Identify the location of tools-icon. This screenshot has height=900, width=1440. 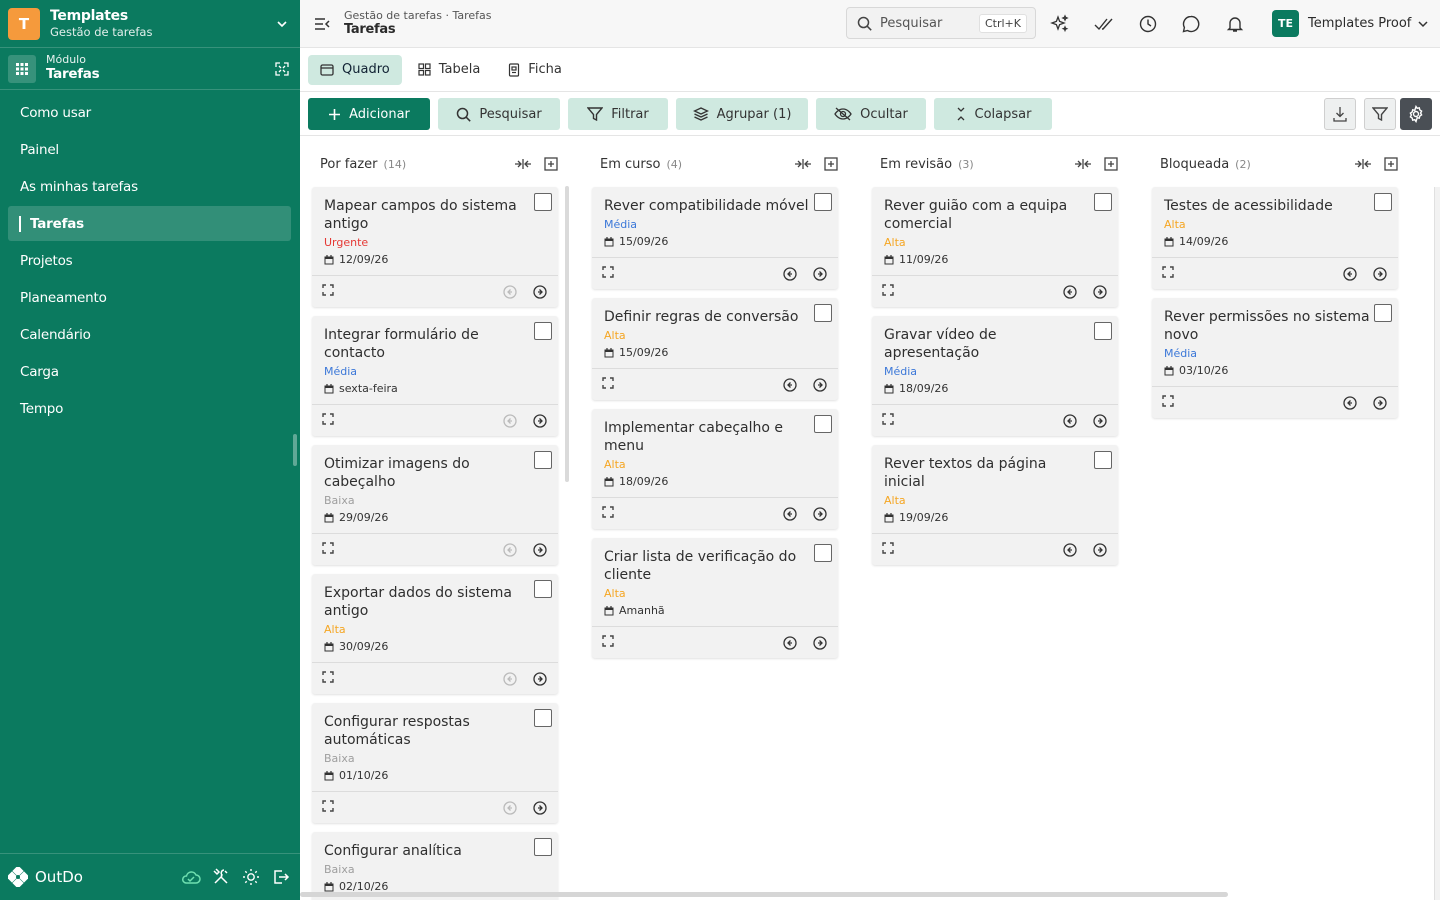
(221, 877).